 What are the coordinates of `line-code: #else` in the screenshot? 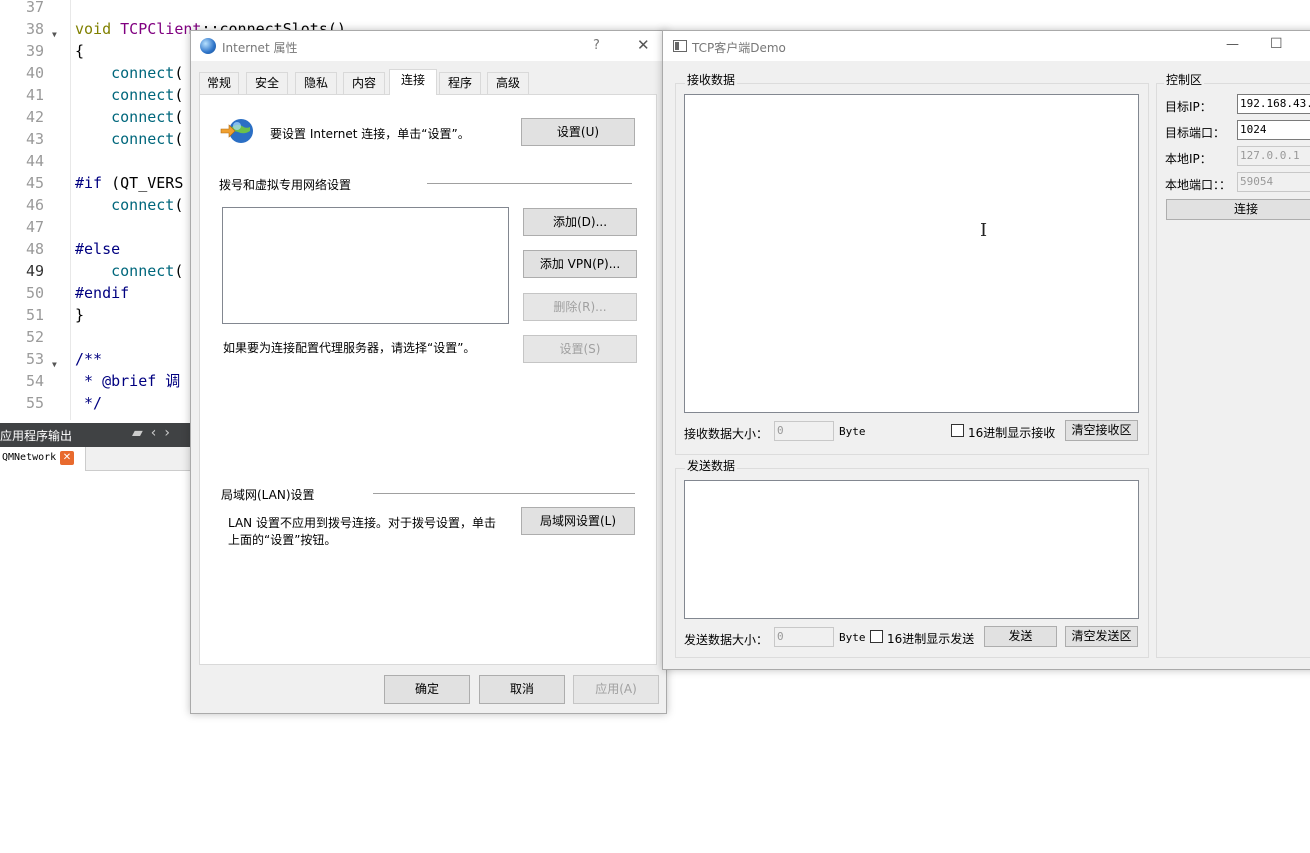 It's located at (98, 249).